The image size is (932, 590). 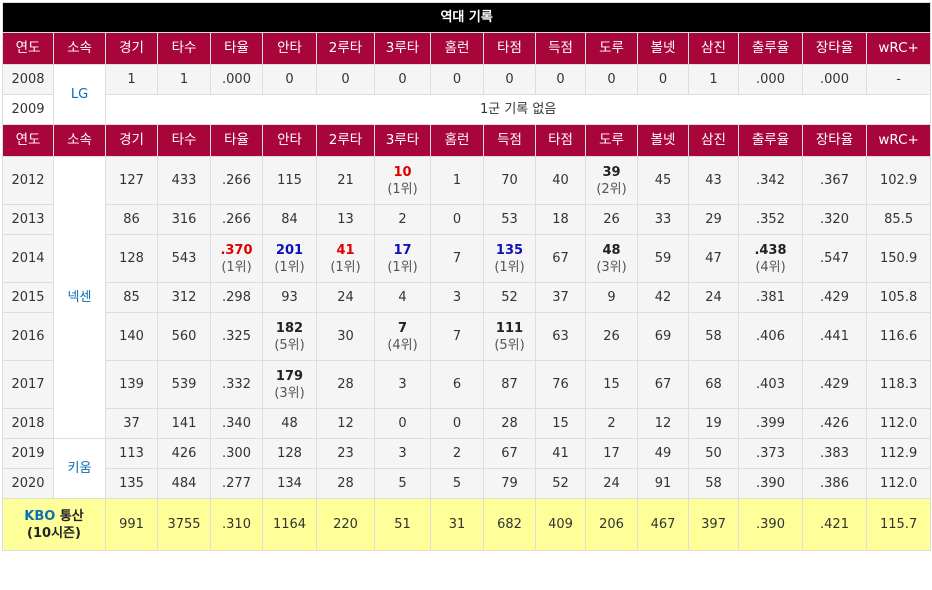 What do you see at coordinates (834, 423) in the screenshot?
I see `stat-cell: .426` at bounding box center [834, 423].